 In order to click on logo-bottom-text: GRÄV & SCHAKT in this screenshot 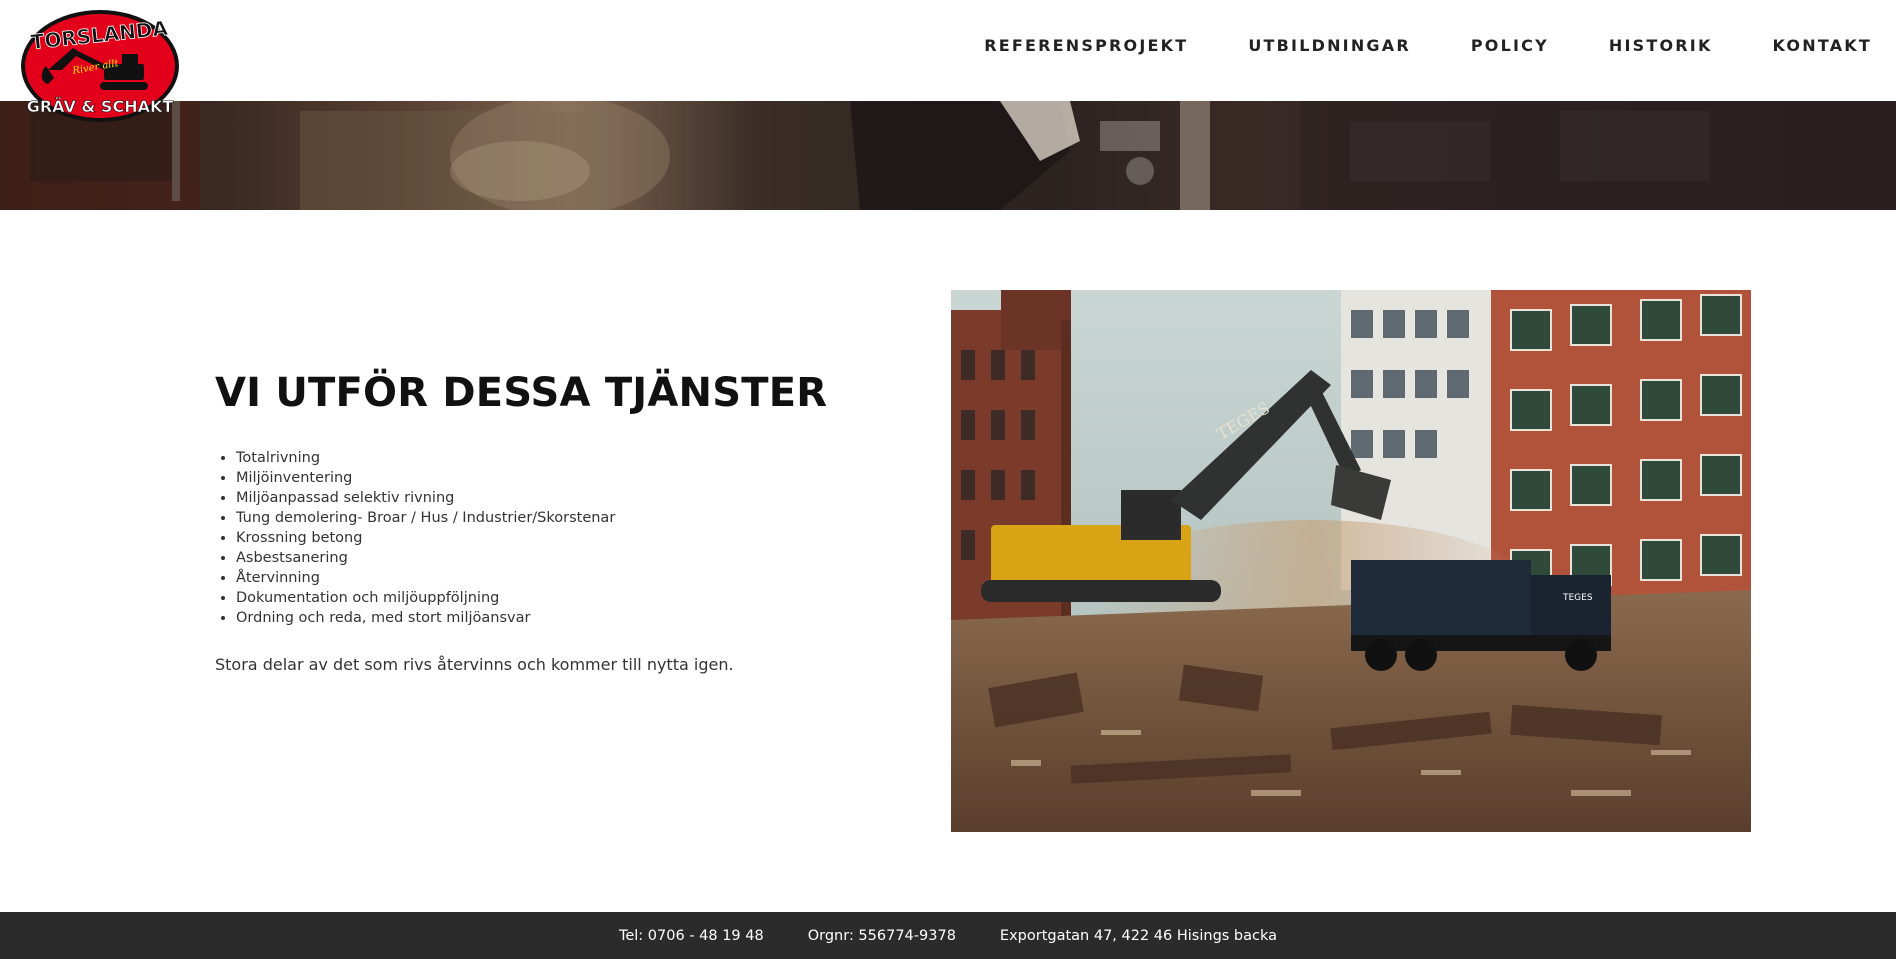, I will do `click(100, 106)`.